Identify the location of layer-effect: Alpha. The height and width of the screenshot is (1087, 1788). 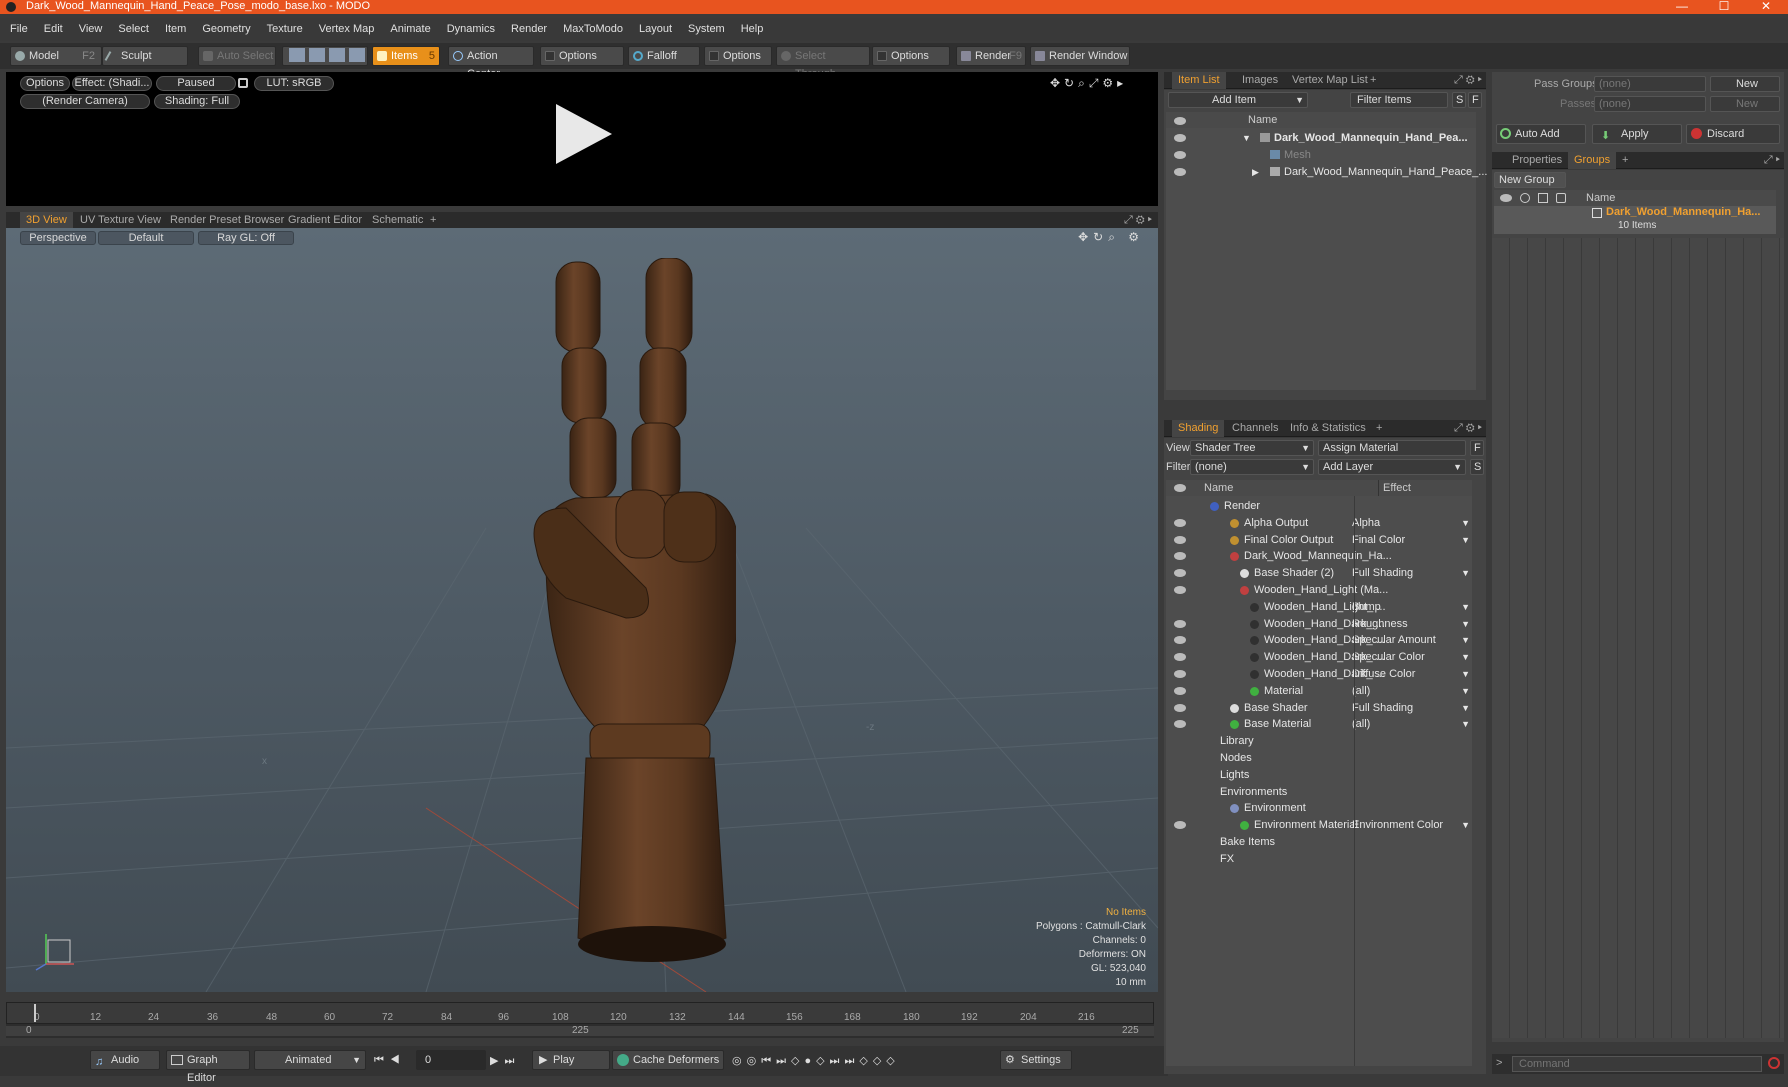
(1366, 523).